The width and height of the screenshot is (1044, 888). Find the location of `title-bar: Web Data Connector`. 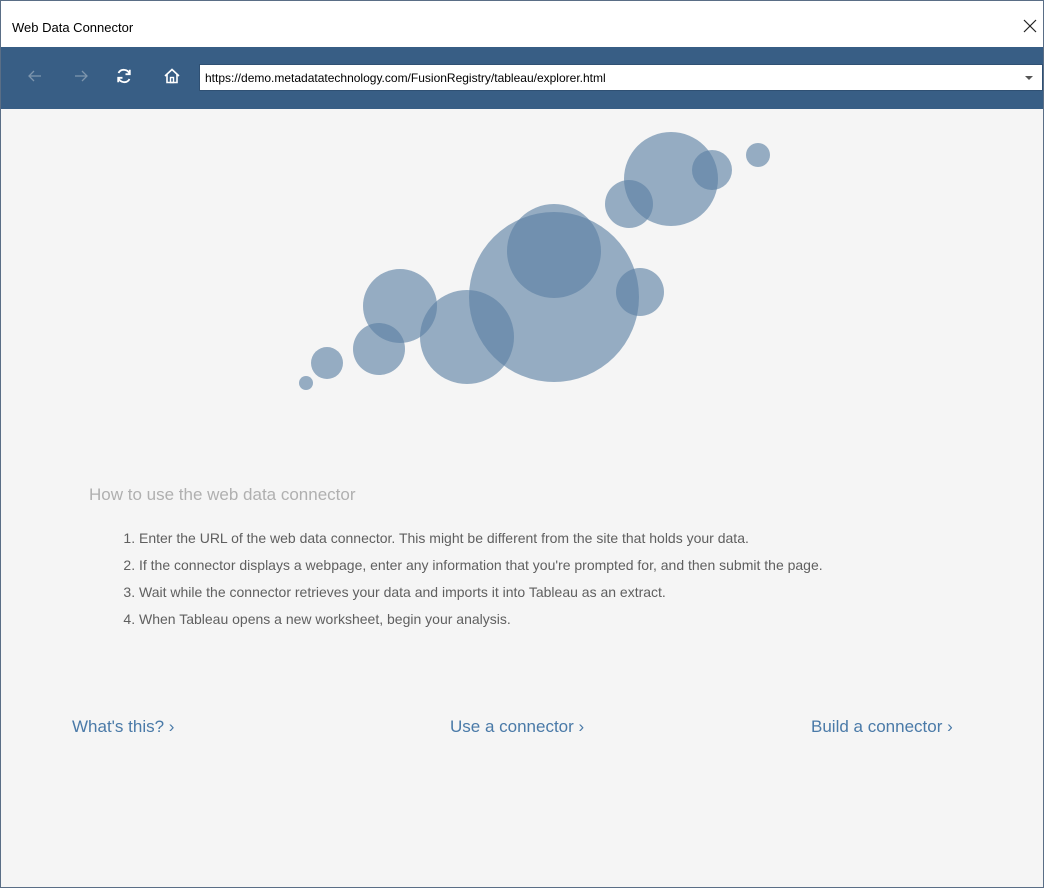

title-bar: Web Data Connector is located at coordinates (522, 24).